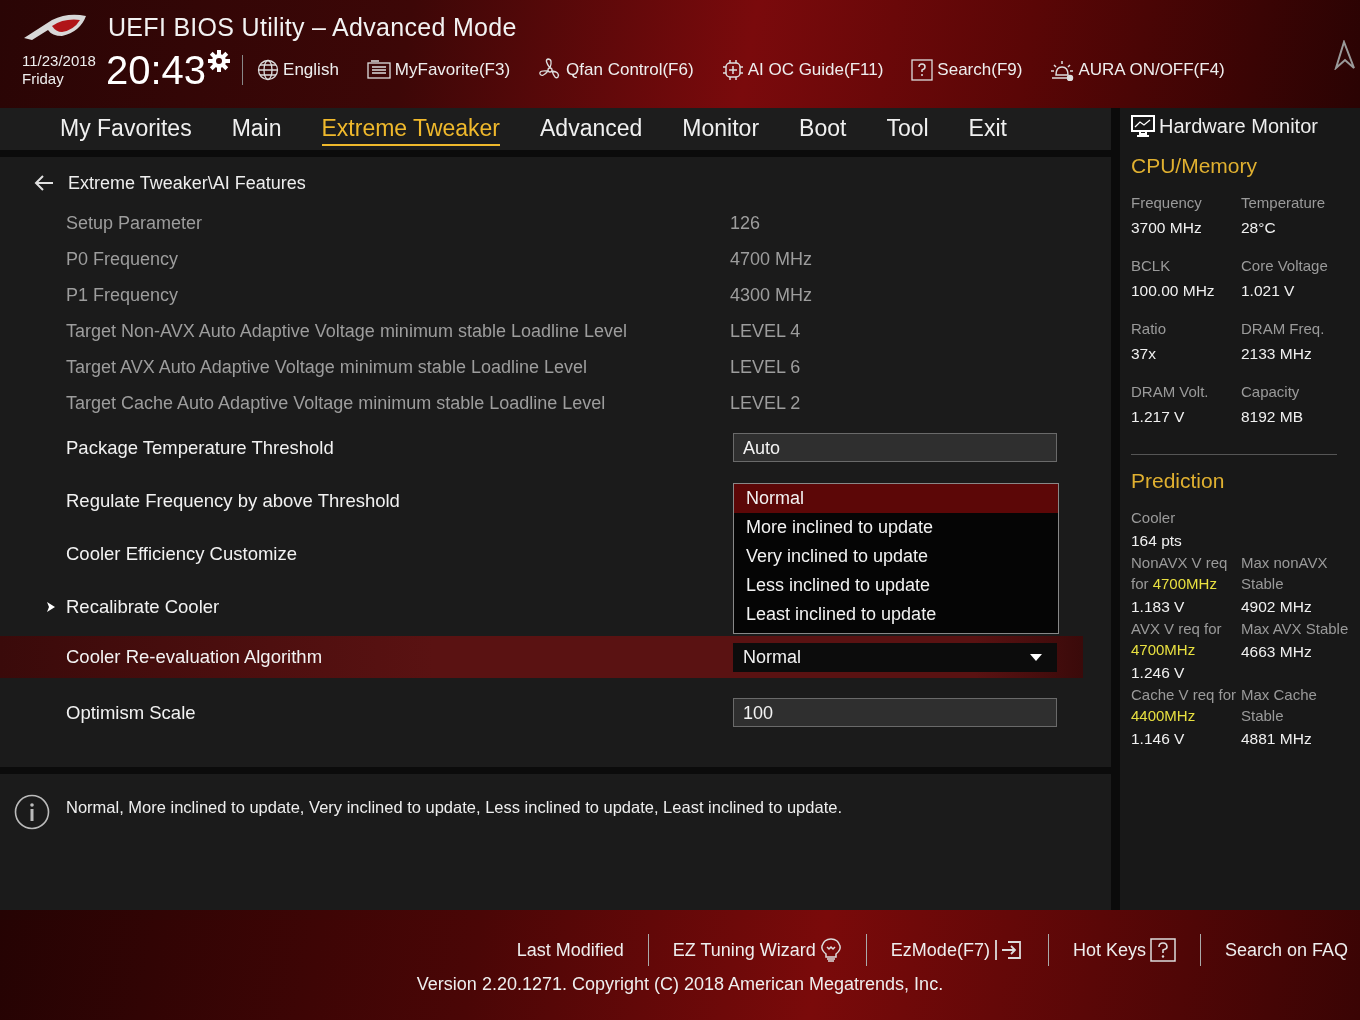 The width and height of the screenshot is (1360, 1020). I want to click on footer-link: Hot Keys, so click(1124, 950).